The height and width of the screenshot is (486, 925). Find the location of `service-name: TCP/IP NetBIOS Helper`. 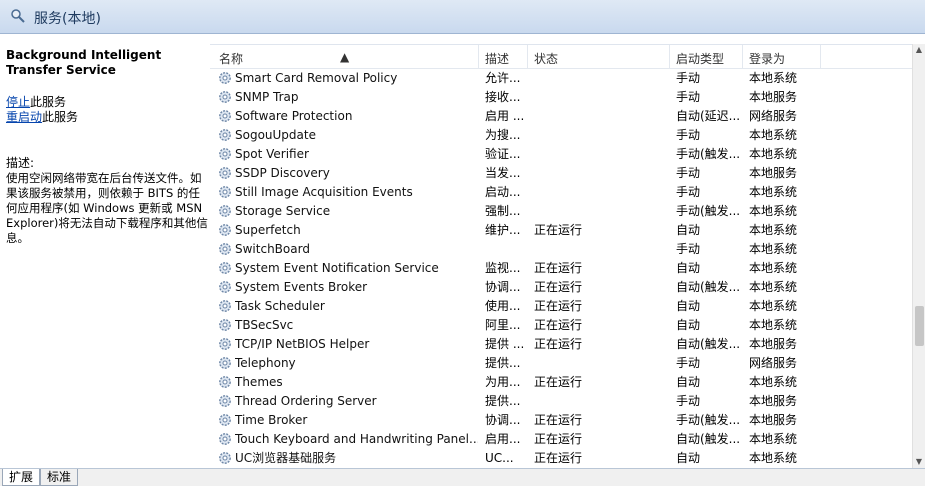

service-name: TCP/IP NetBIOS Helper is located at coordinates (302, 344).